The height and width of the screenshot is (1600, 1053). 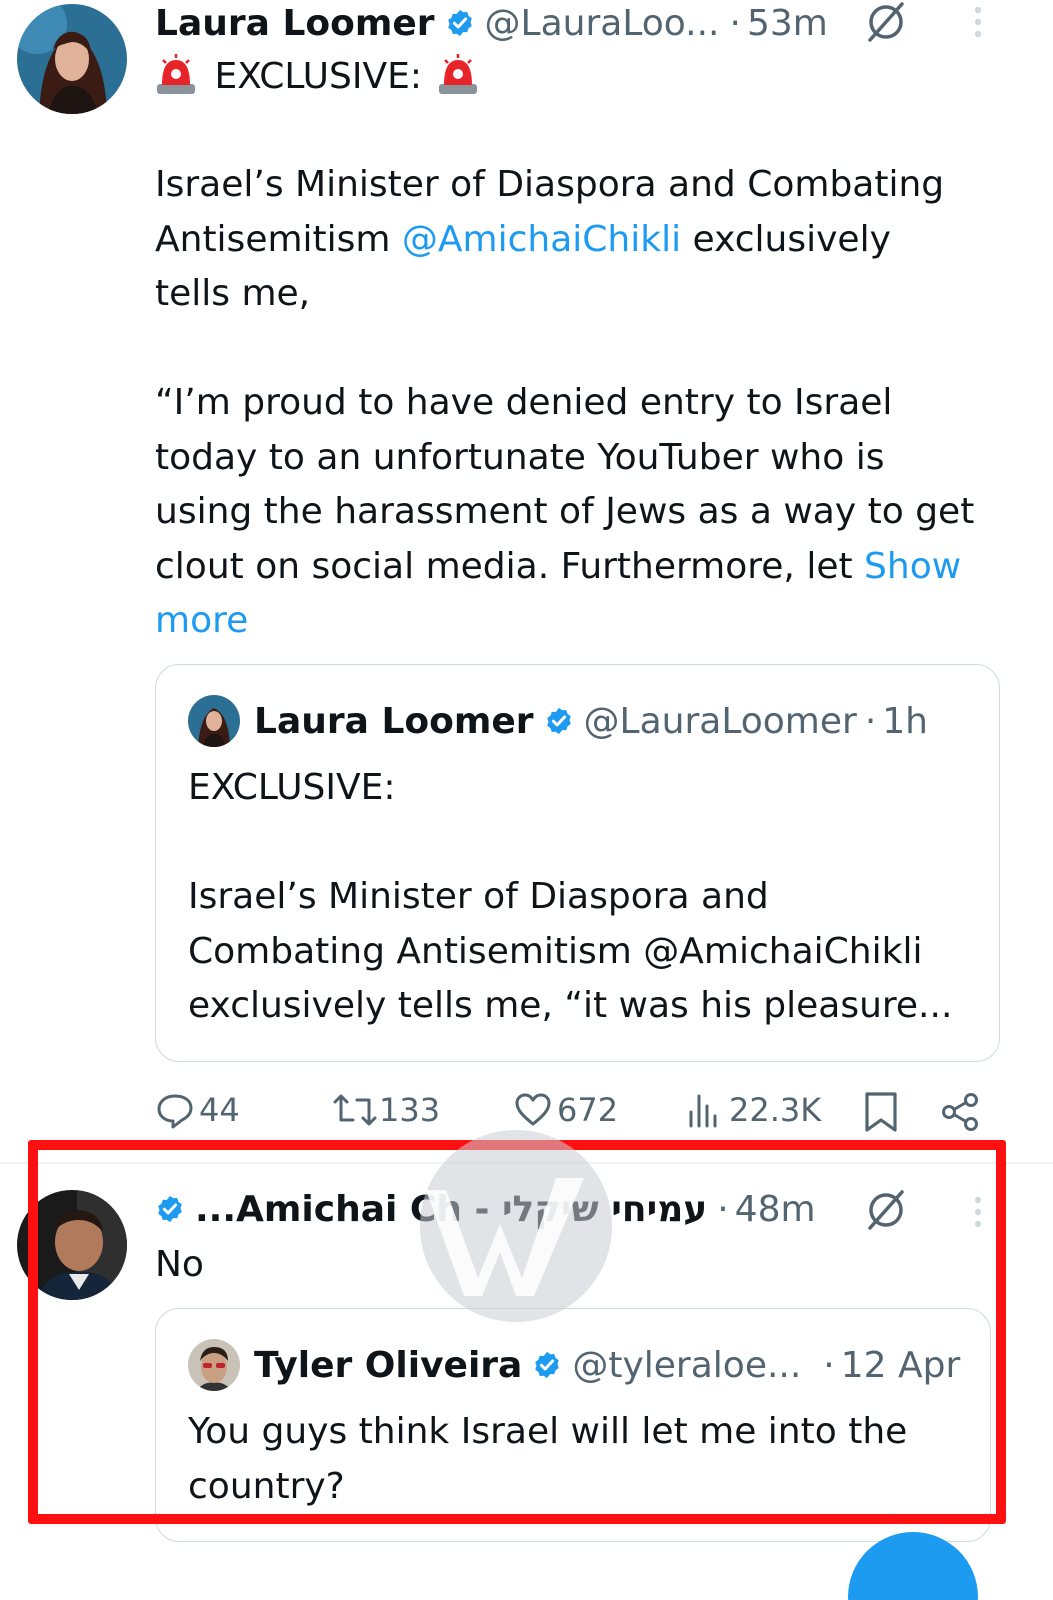 What do you see at coordinates (410, 1110) in the screenshot?
I see `repost-count: 133` at bounding box center [410, 1110].